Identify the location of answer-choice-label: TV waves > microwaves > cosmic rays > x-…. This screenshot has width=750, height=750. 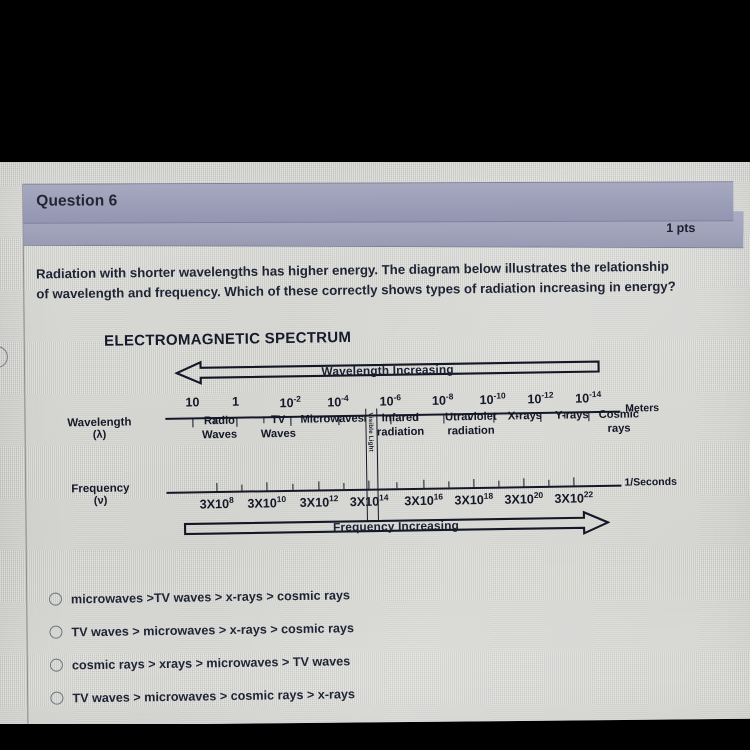
(214, 695).